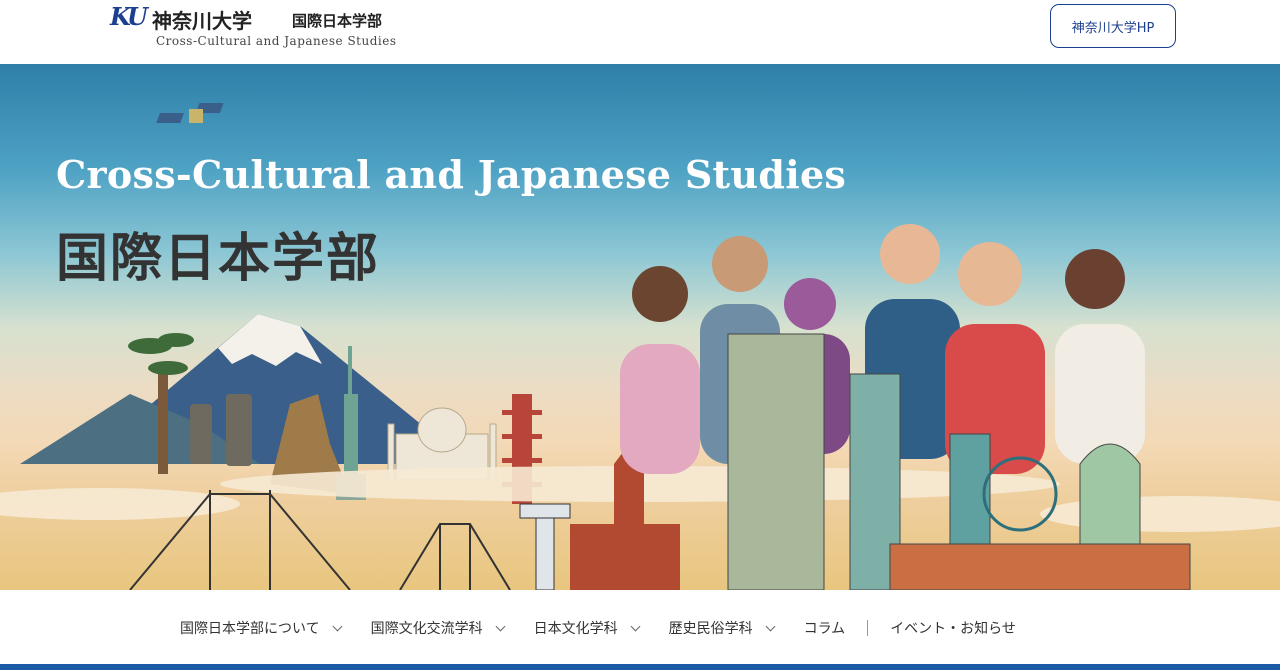  I want to click on university-name: 神奈川大学, so click(202, 21).